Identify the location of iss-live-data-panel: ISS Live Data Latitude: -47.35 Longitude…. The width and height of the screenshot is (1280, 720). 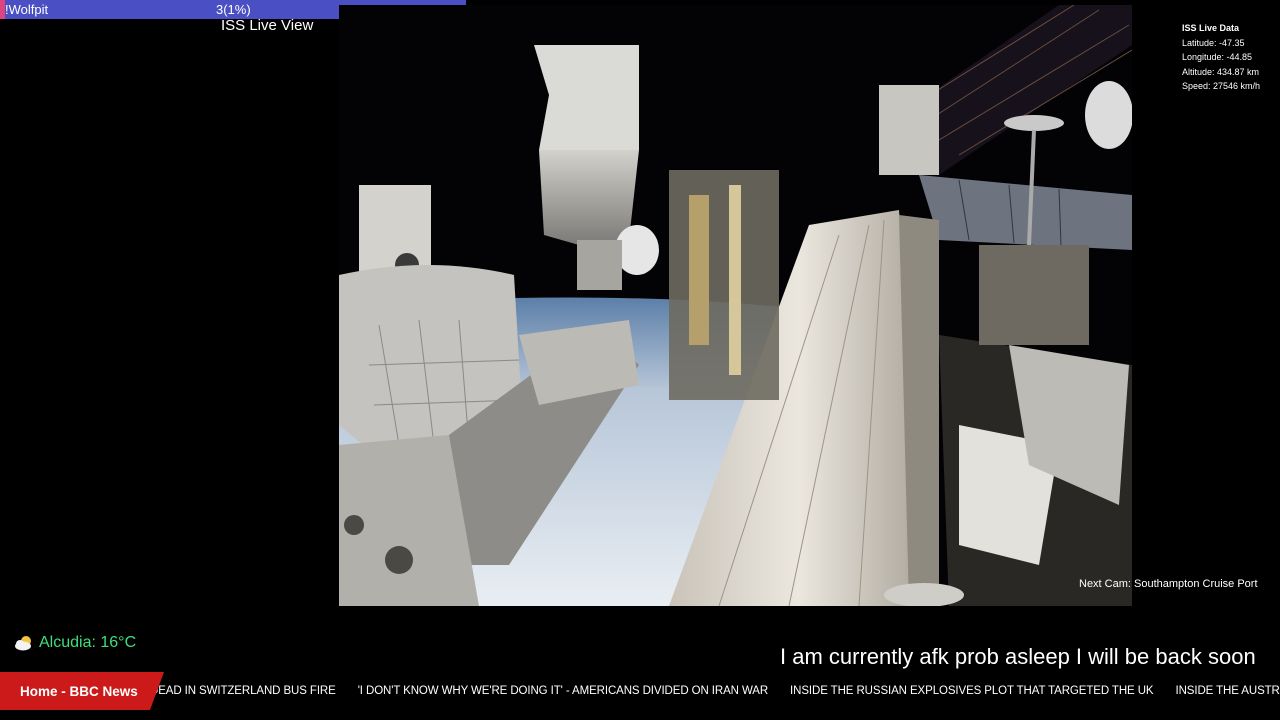
(1221, 57).